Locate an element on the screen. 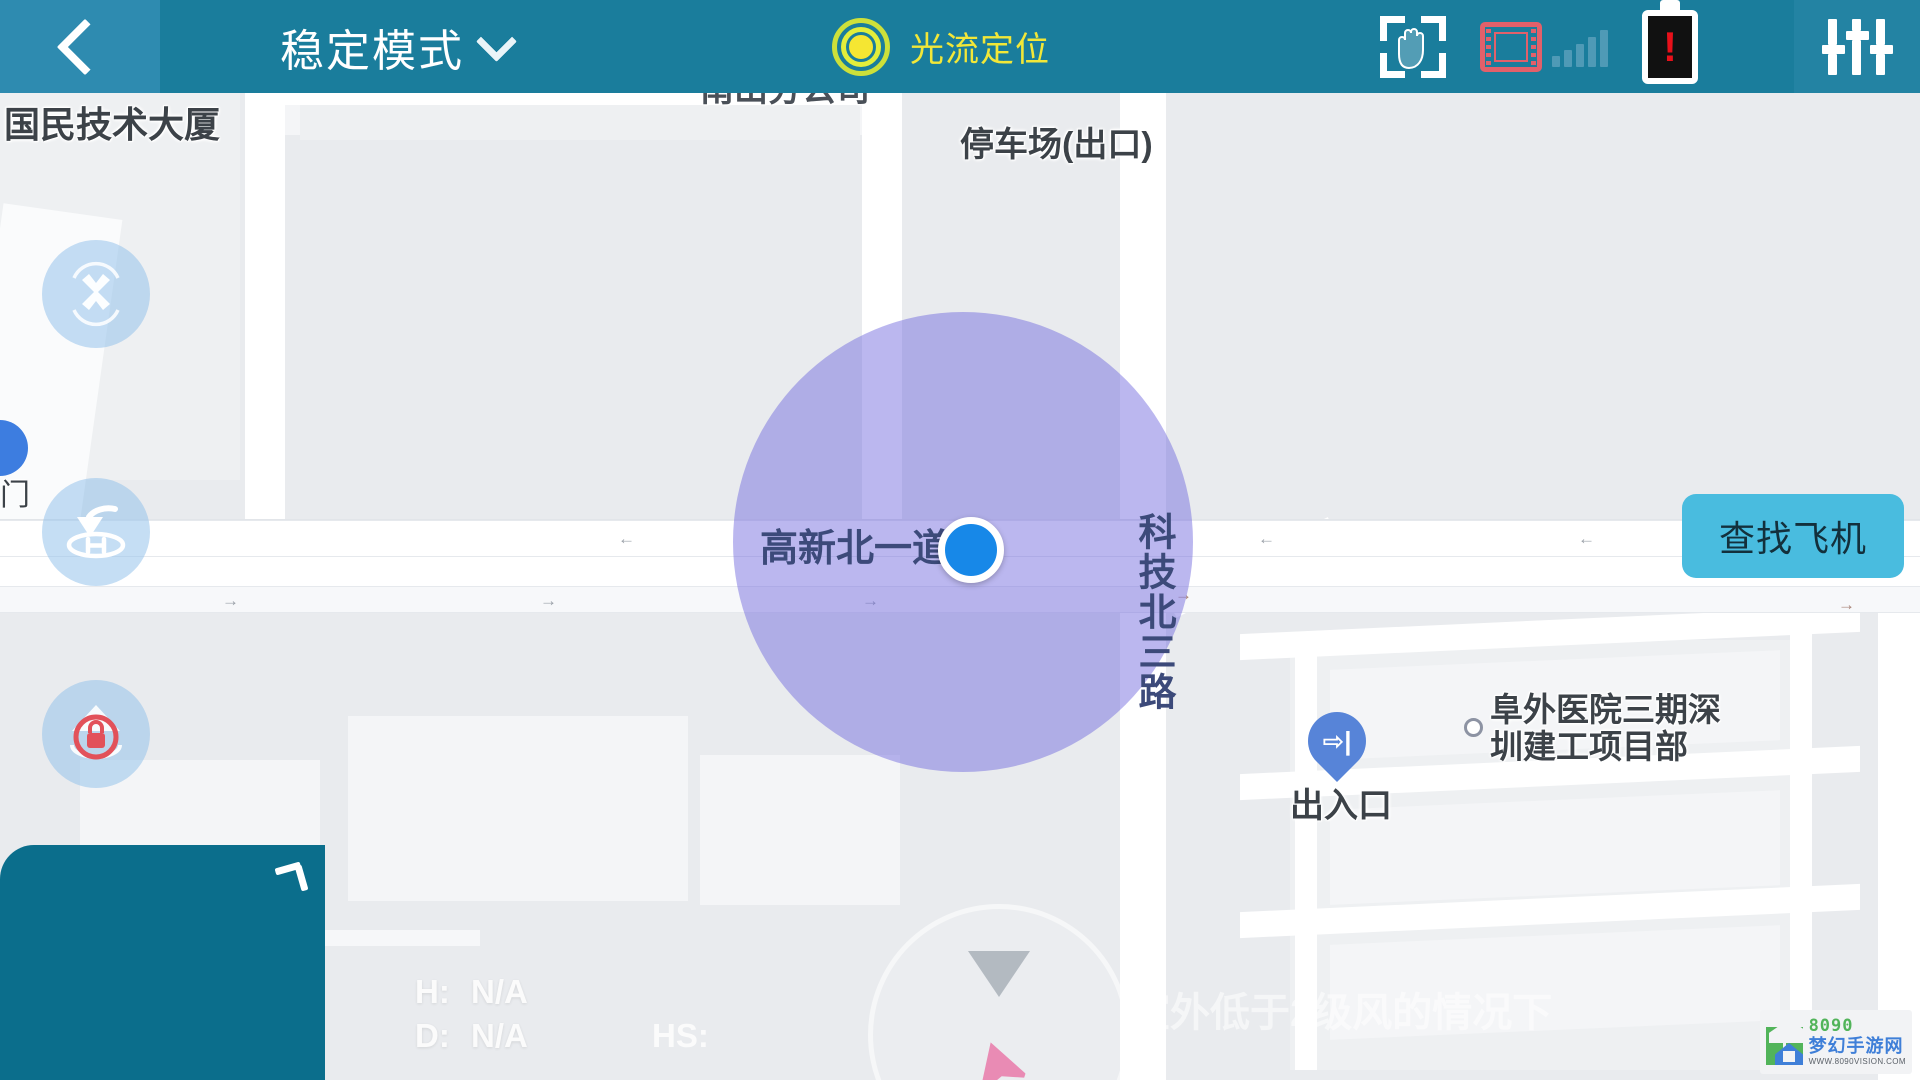 This screenshot has width=1920, height=1080. return-to-home-icon is located at coordinates (96, 532).